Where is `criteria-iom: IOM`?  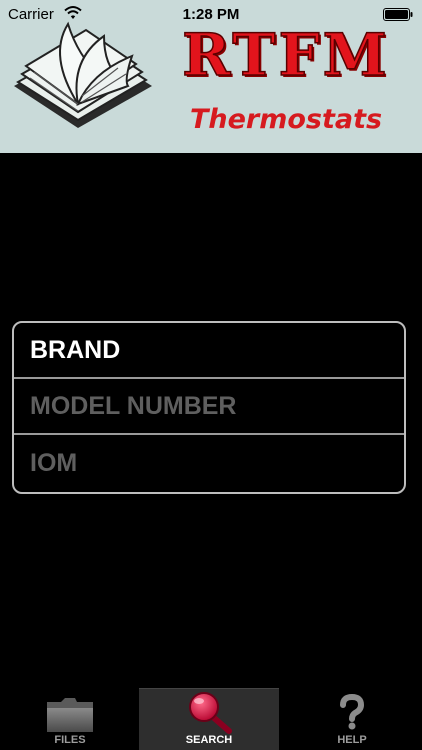 criteria-iom: IOM is located at coordinates (209, 463).